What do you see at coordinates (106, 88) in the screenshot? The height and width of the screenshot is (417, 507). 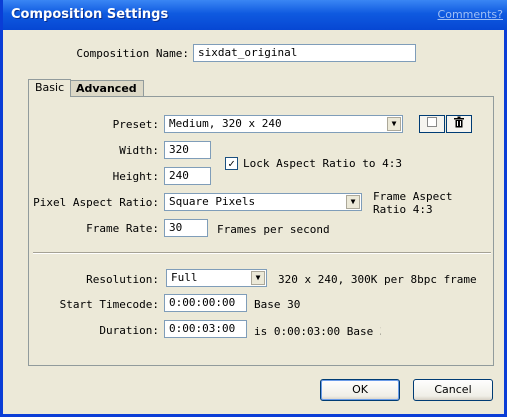 I see `tab-advanced: Advanced` at bounding box center [106, 88].